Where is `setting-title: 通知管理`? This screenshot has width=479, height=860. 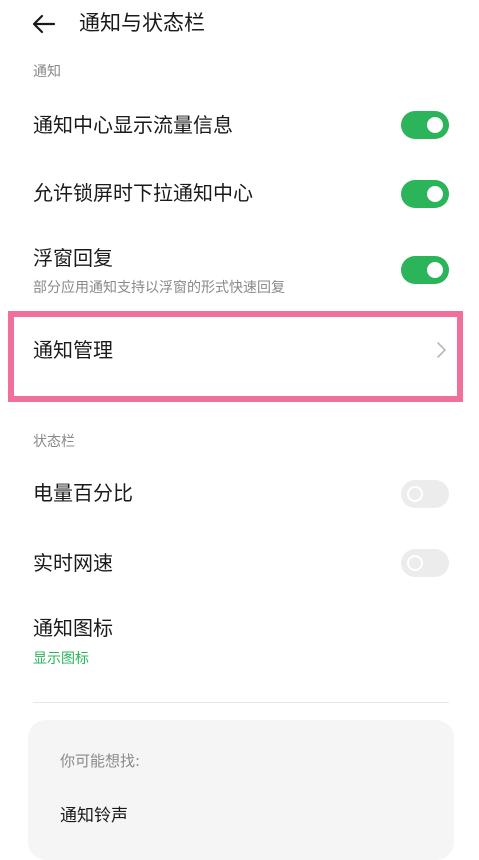
setting-title: 通知管理 is located at coordinates (73, 350).